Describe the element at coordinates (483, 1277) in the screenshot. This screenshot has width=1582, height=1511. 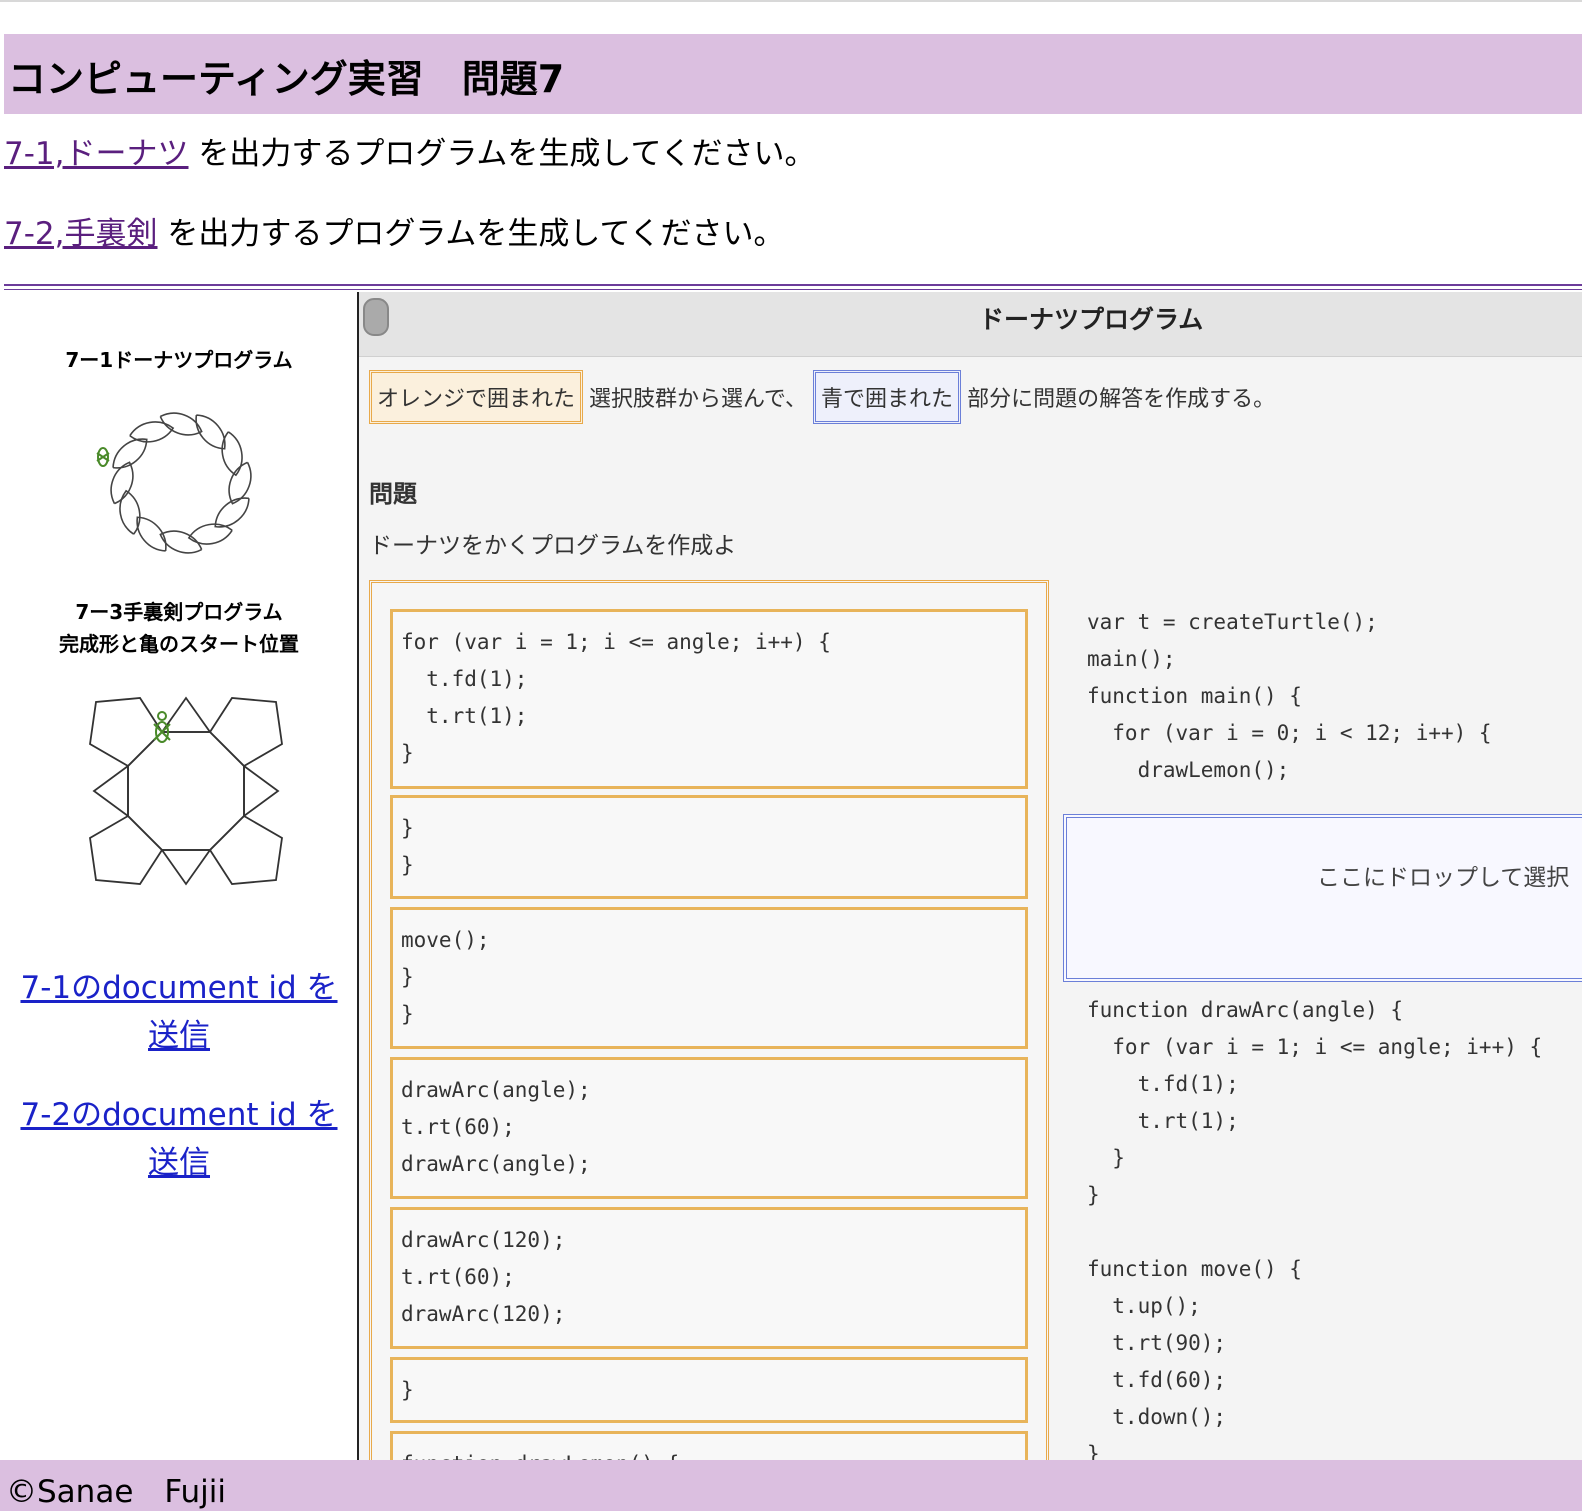
I see `choice-code: drawArc(120); t.rt(60); drawArc(120);` at that location.